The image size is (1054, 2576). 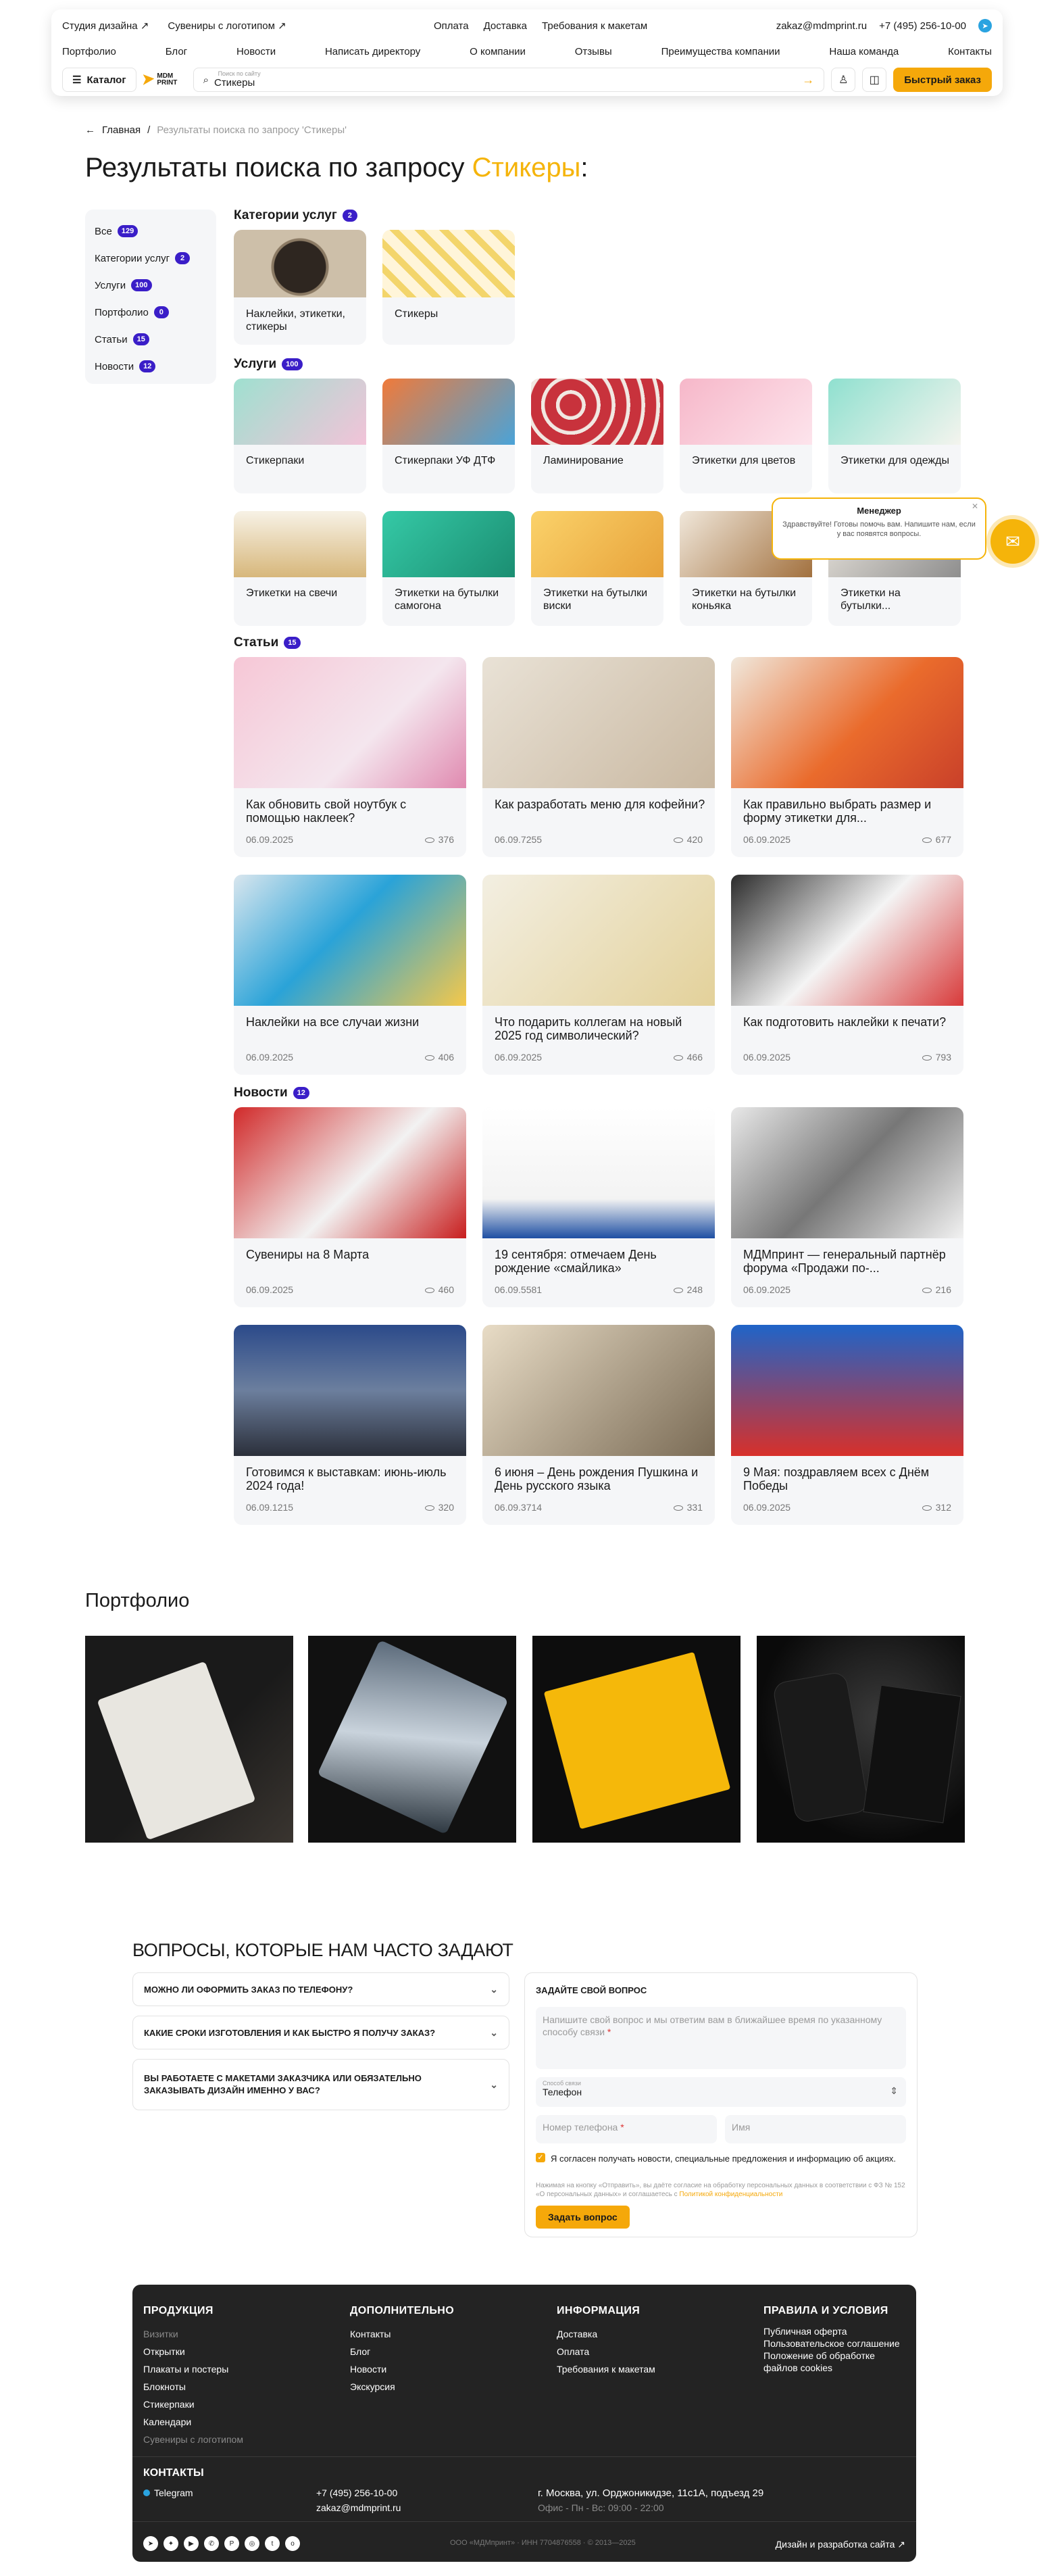 What do you see at coordinates (168, 2492) in the screenshot?
I see `footer-telegram: Telegram` at bounding box center [168, 2492].